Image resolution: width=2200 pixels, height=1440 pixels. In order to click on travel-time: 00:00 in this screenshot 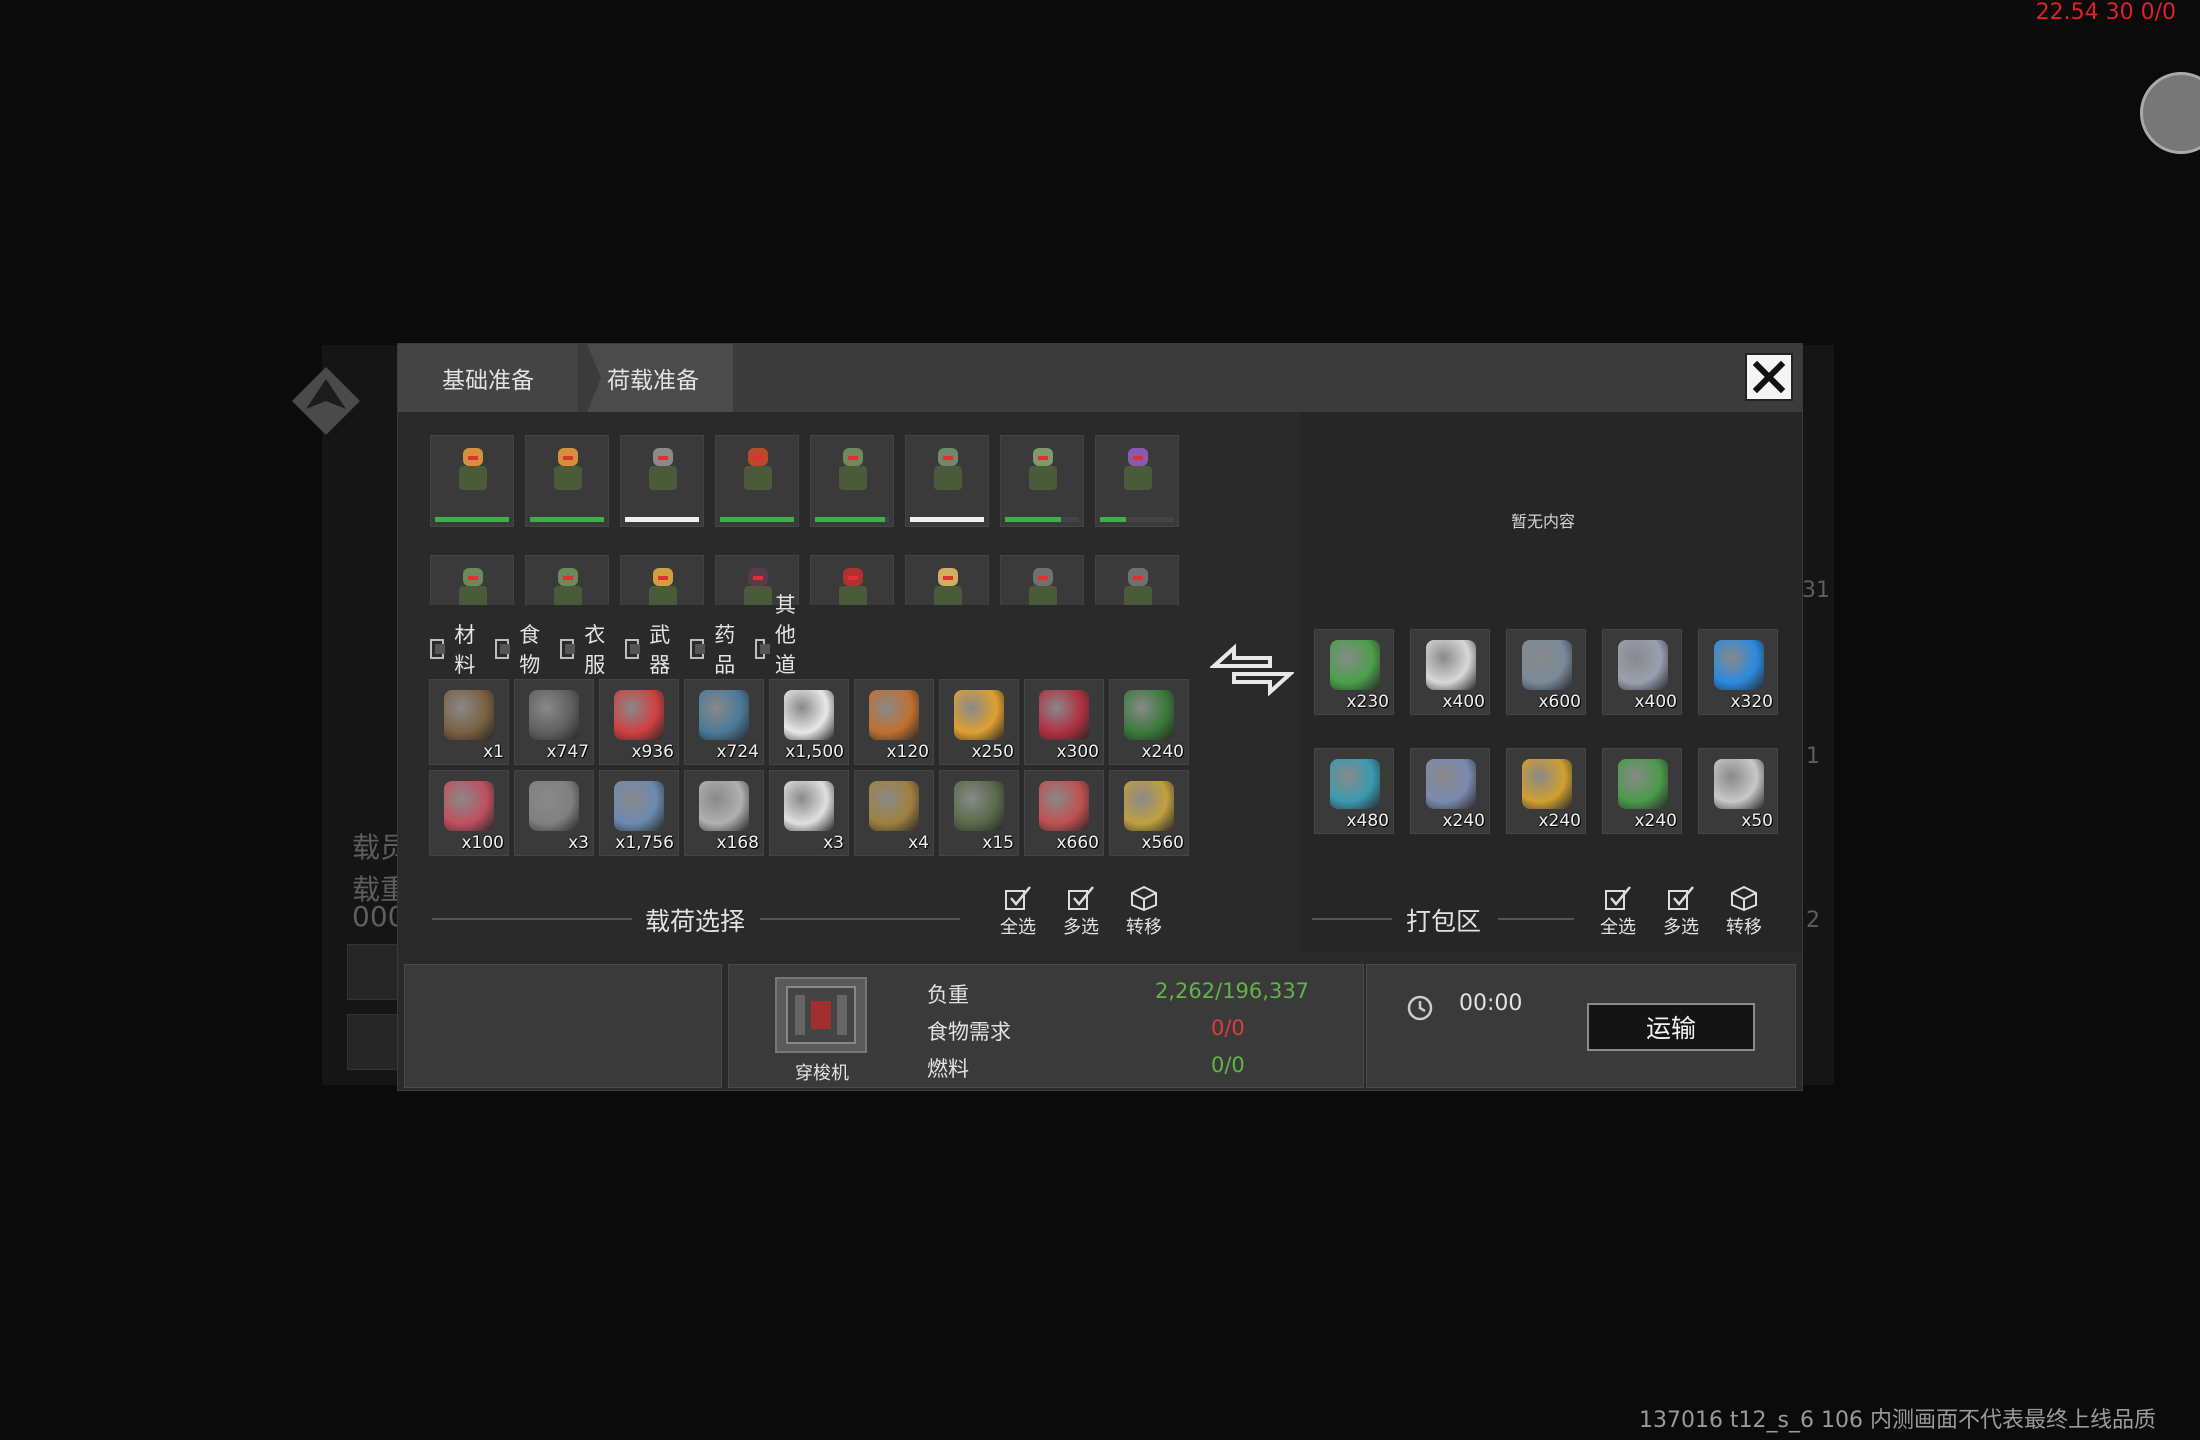, I will do `click(1491, 1003)`.